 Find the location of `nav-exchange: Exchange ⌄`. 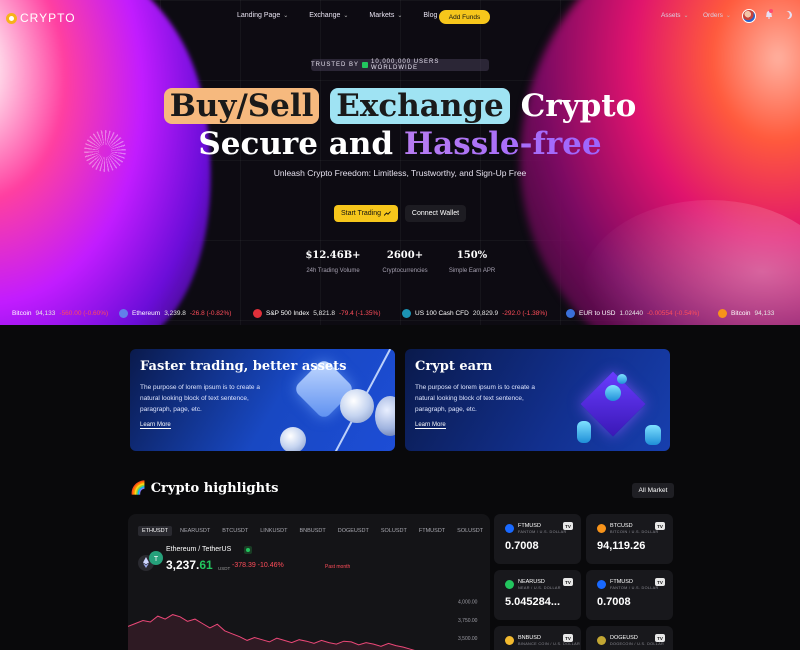

nav-exchange: Exchange ⌄ is located at coordinates (328, 15).